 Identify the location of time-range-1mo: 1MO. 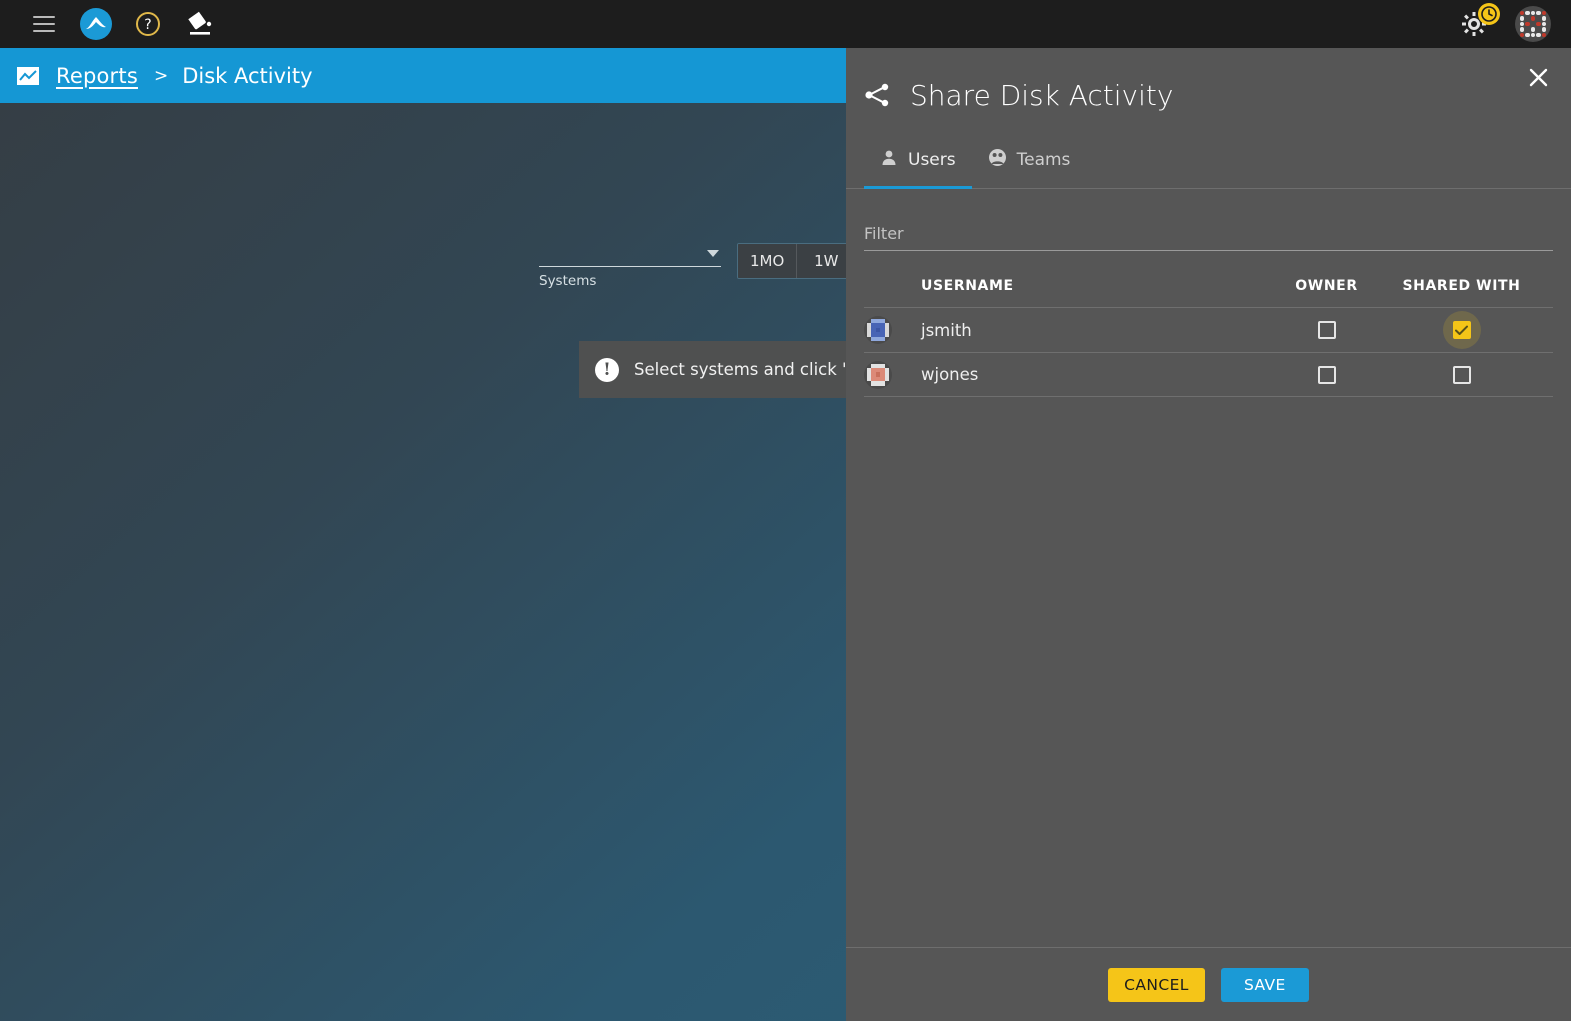
(768, 261).